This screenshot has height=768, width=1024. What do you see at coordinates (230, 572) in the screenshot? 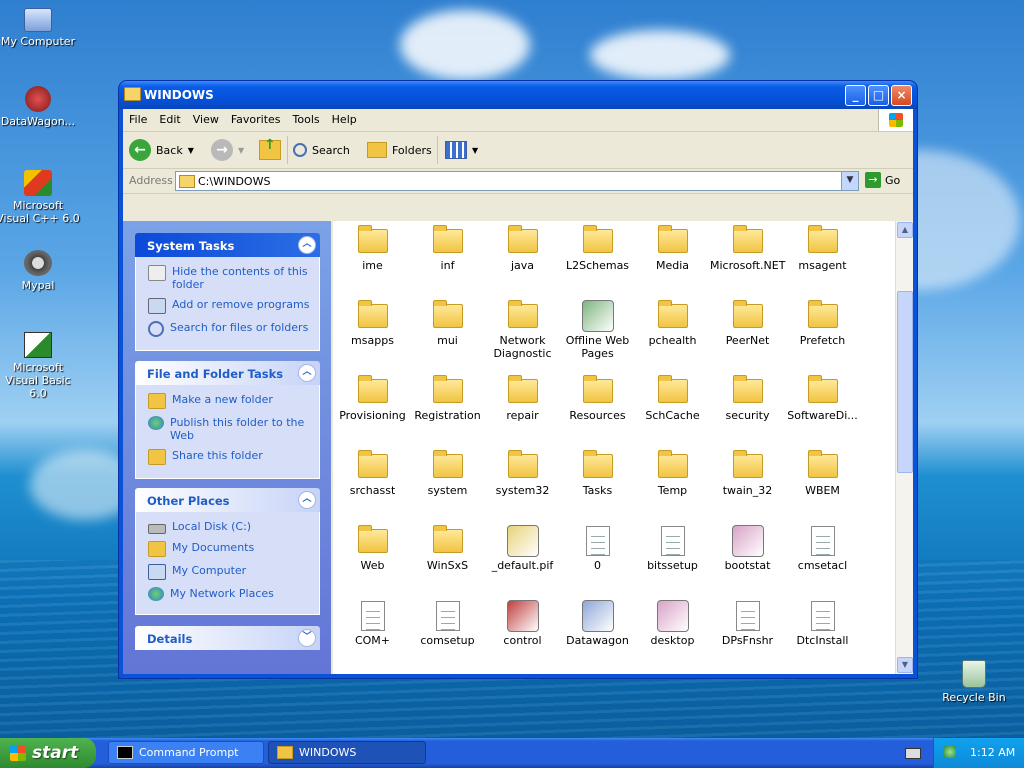
I see `place-my-computer: My Computer` at bounding box center [230, 572].